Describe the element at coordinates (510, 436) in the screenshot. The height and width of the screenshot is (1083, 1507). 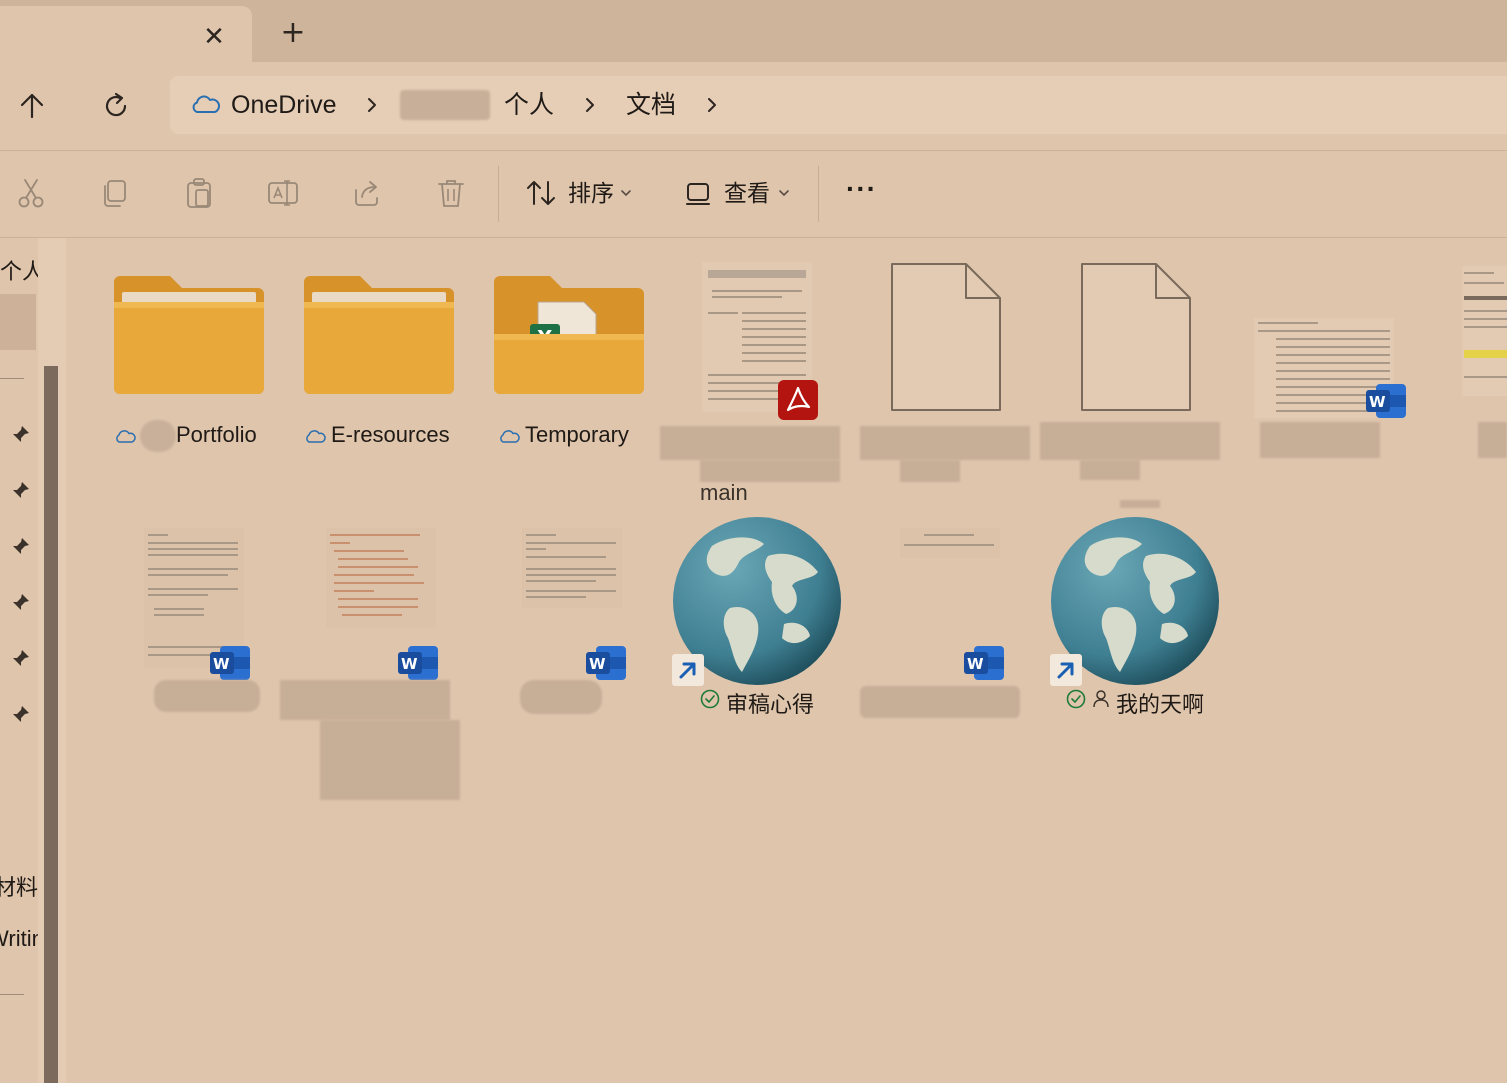
I see `cloud-status-icon` at that location.